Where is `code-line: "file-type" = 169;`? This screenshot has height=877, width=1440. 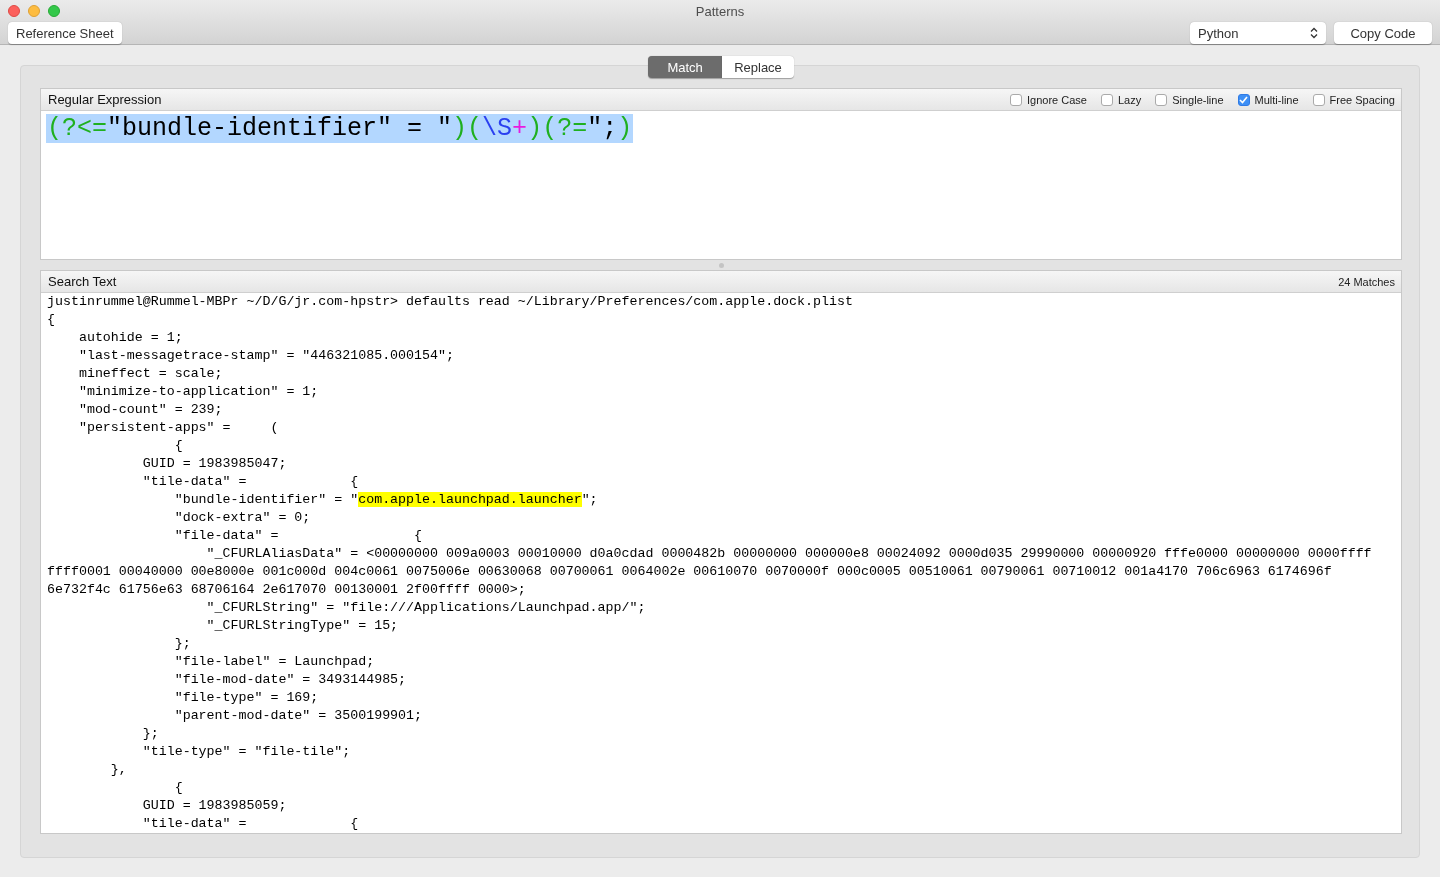 code-line: "file-type" = 169; is located at coordinates (246, 698).